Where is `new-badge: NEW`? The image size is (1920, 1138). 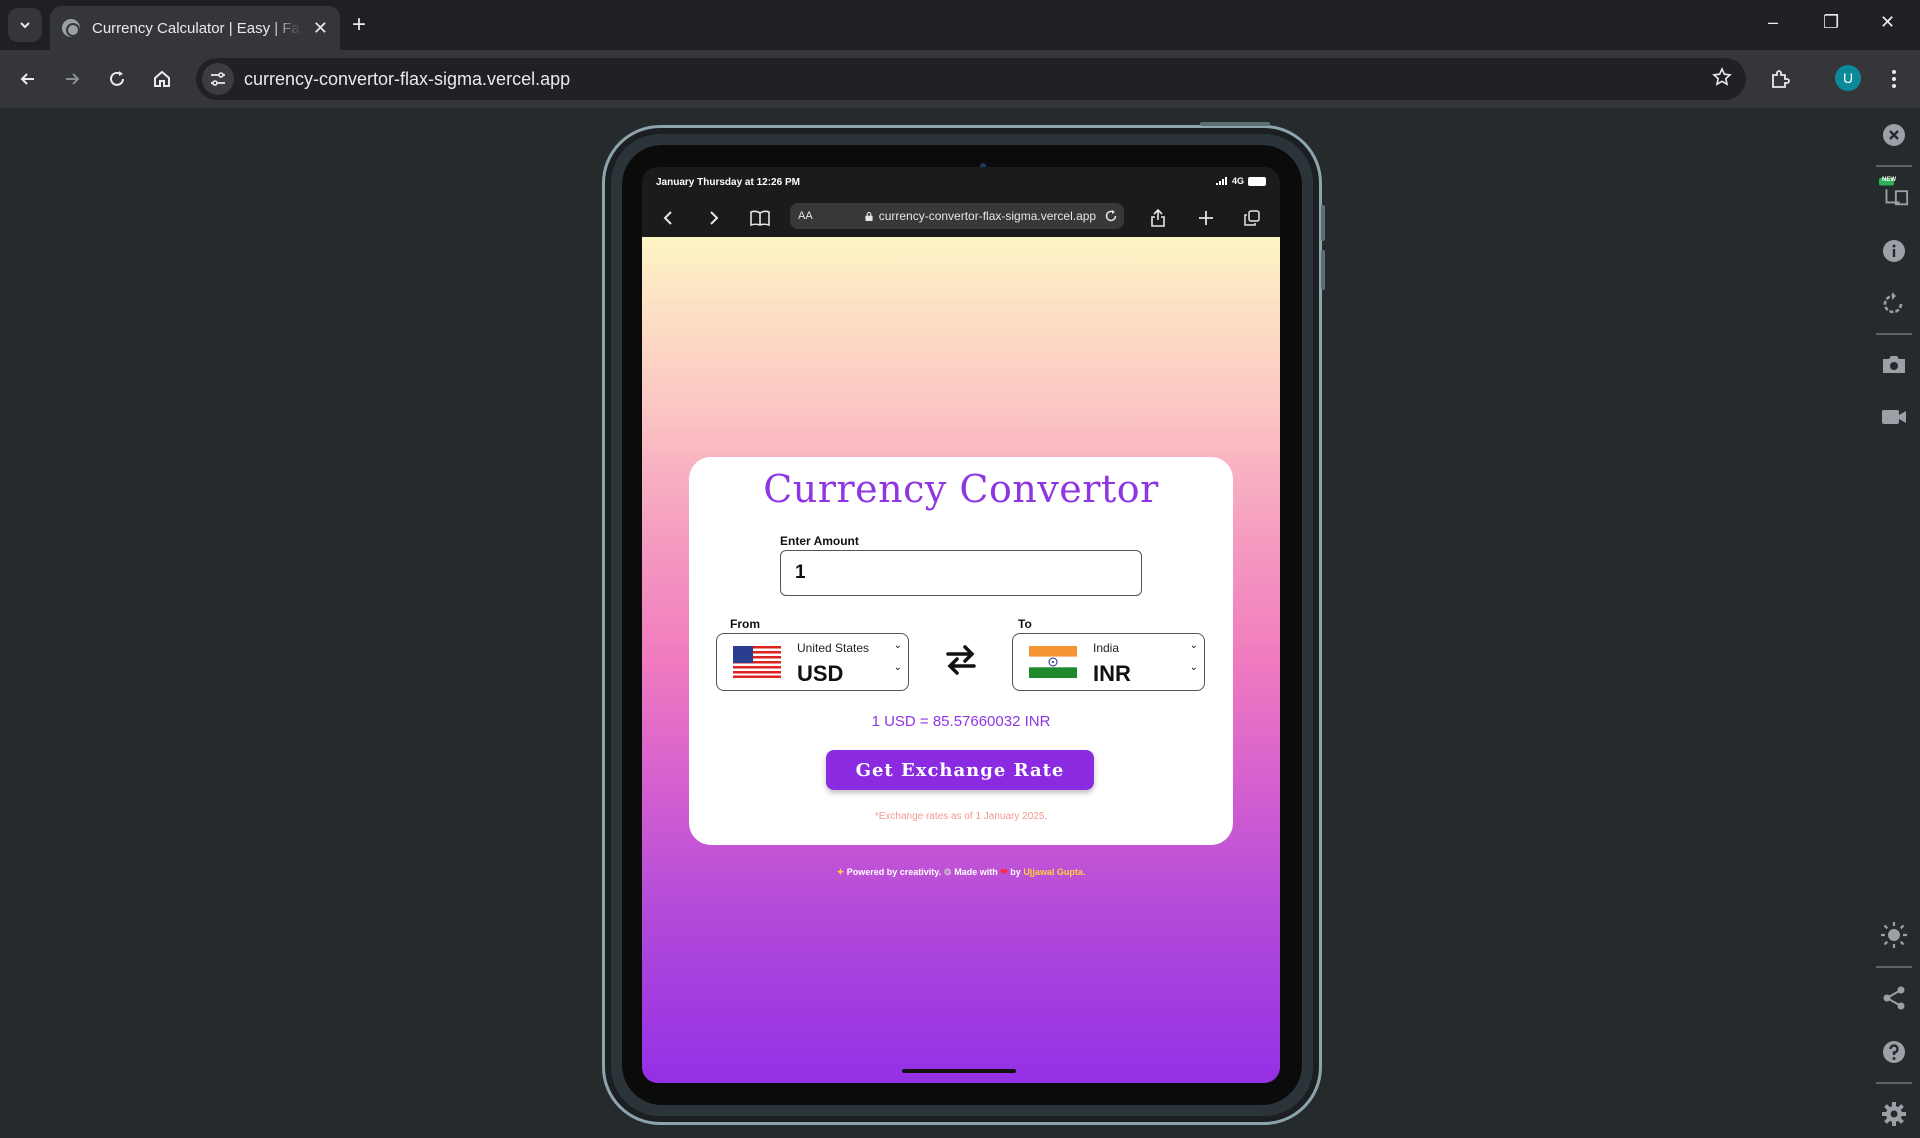 new-badge: NEW is located at coordinates (1889, 180).